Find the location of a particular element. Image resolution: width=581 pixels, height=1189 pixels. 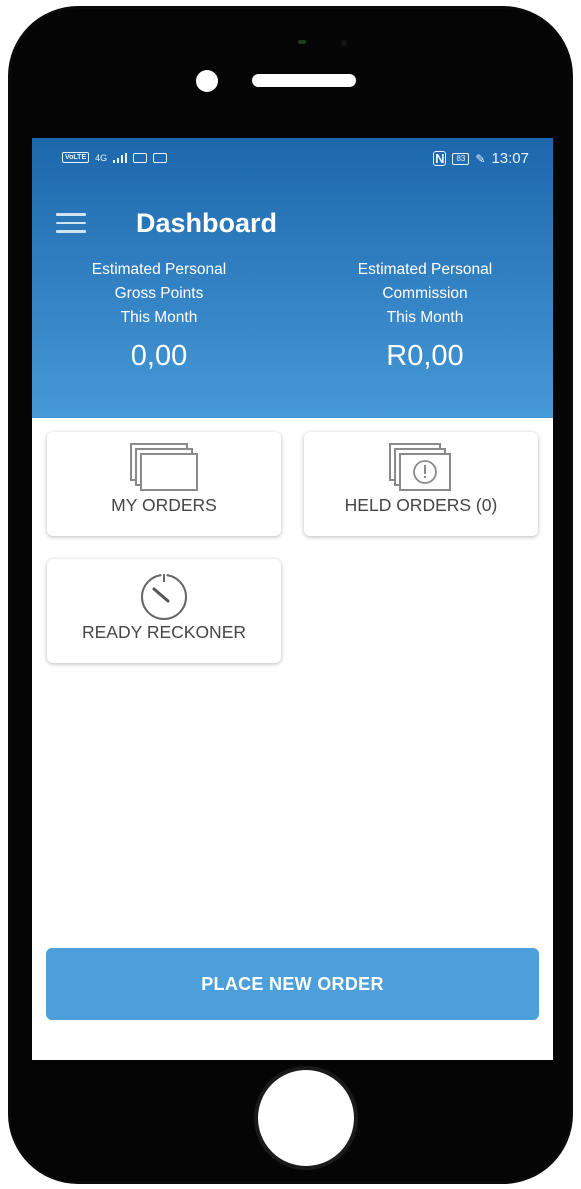

page-title: Dashboard is located at coordinates (207, 223).